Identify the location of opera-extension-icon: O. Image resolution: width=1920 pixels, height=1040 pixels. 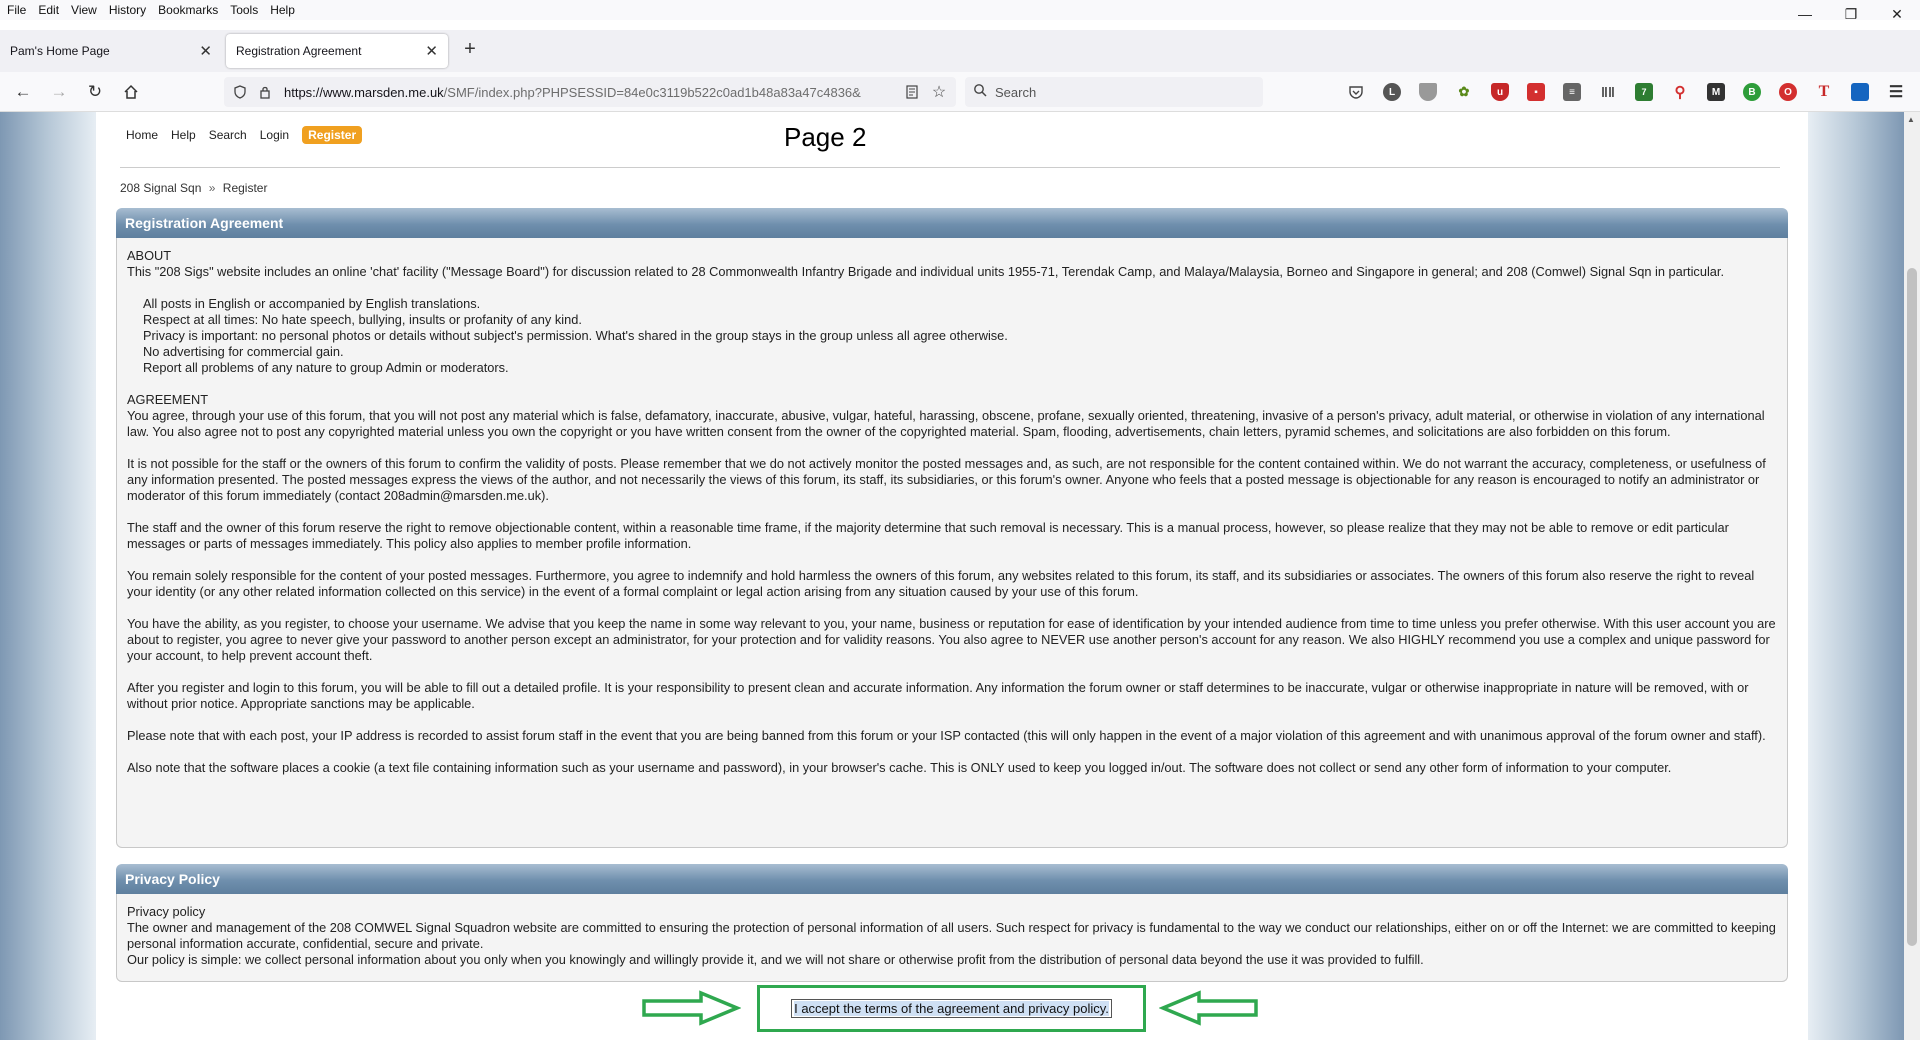
(1788, 92).